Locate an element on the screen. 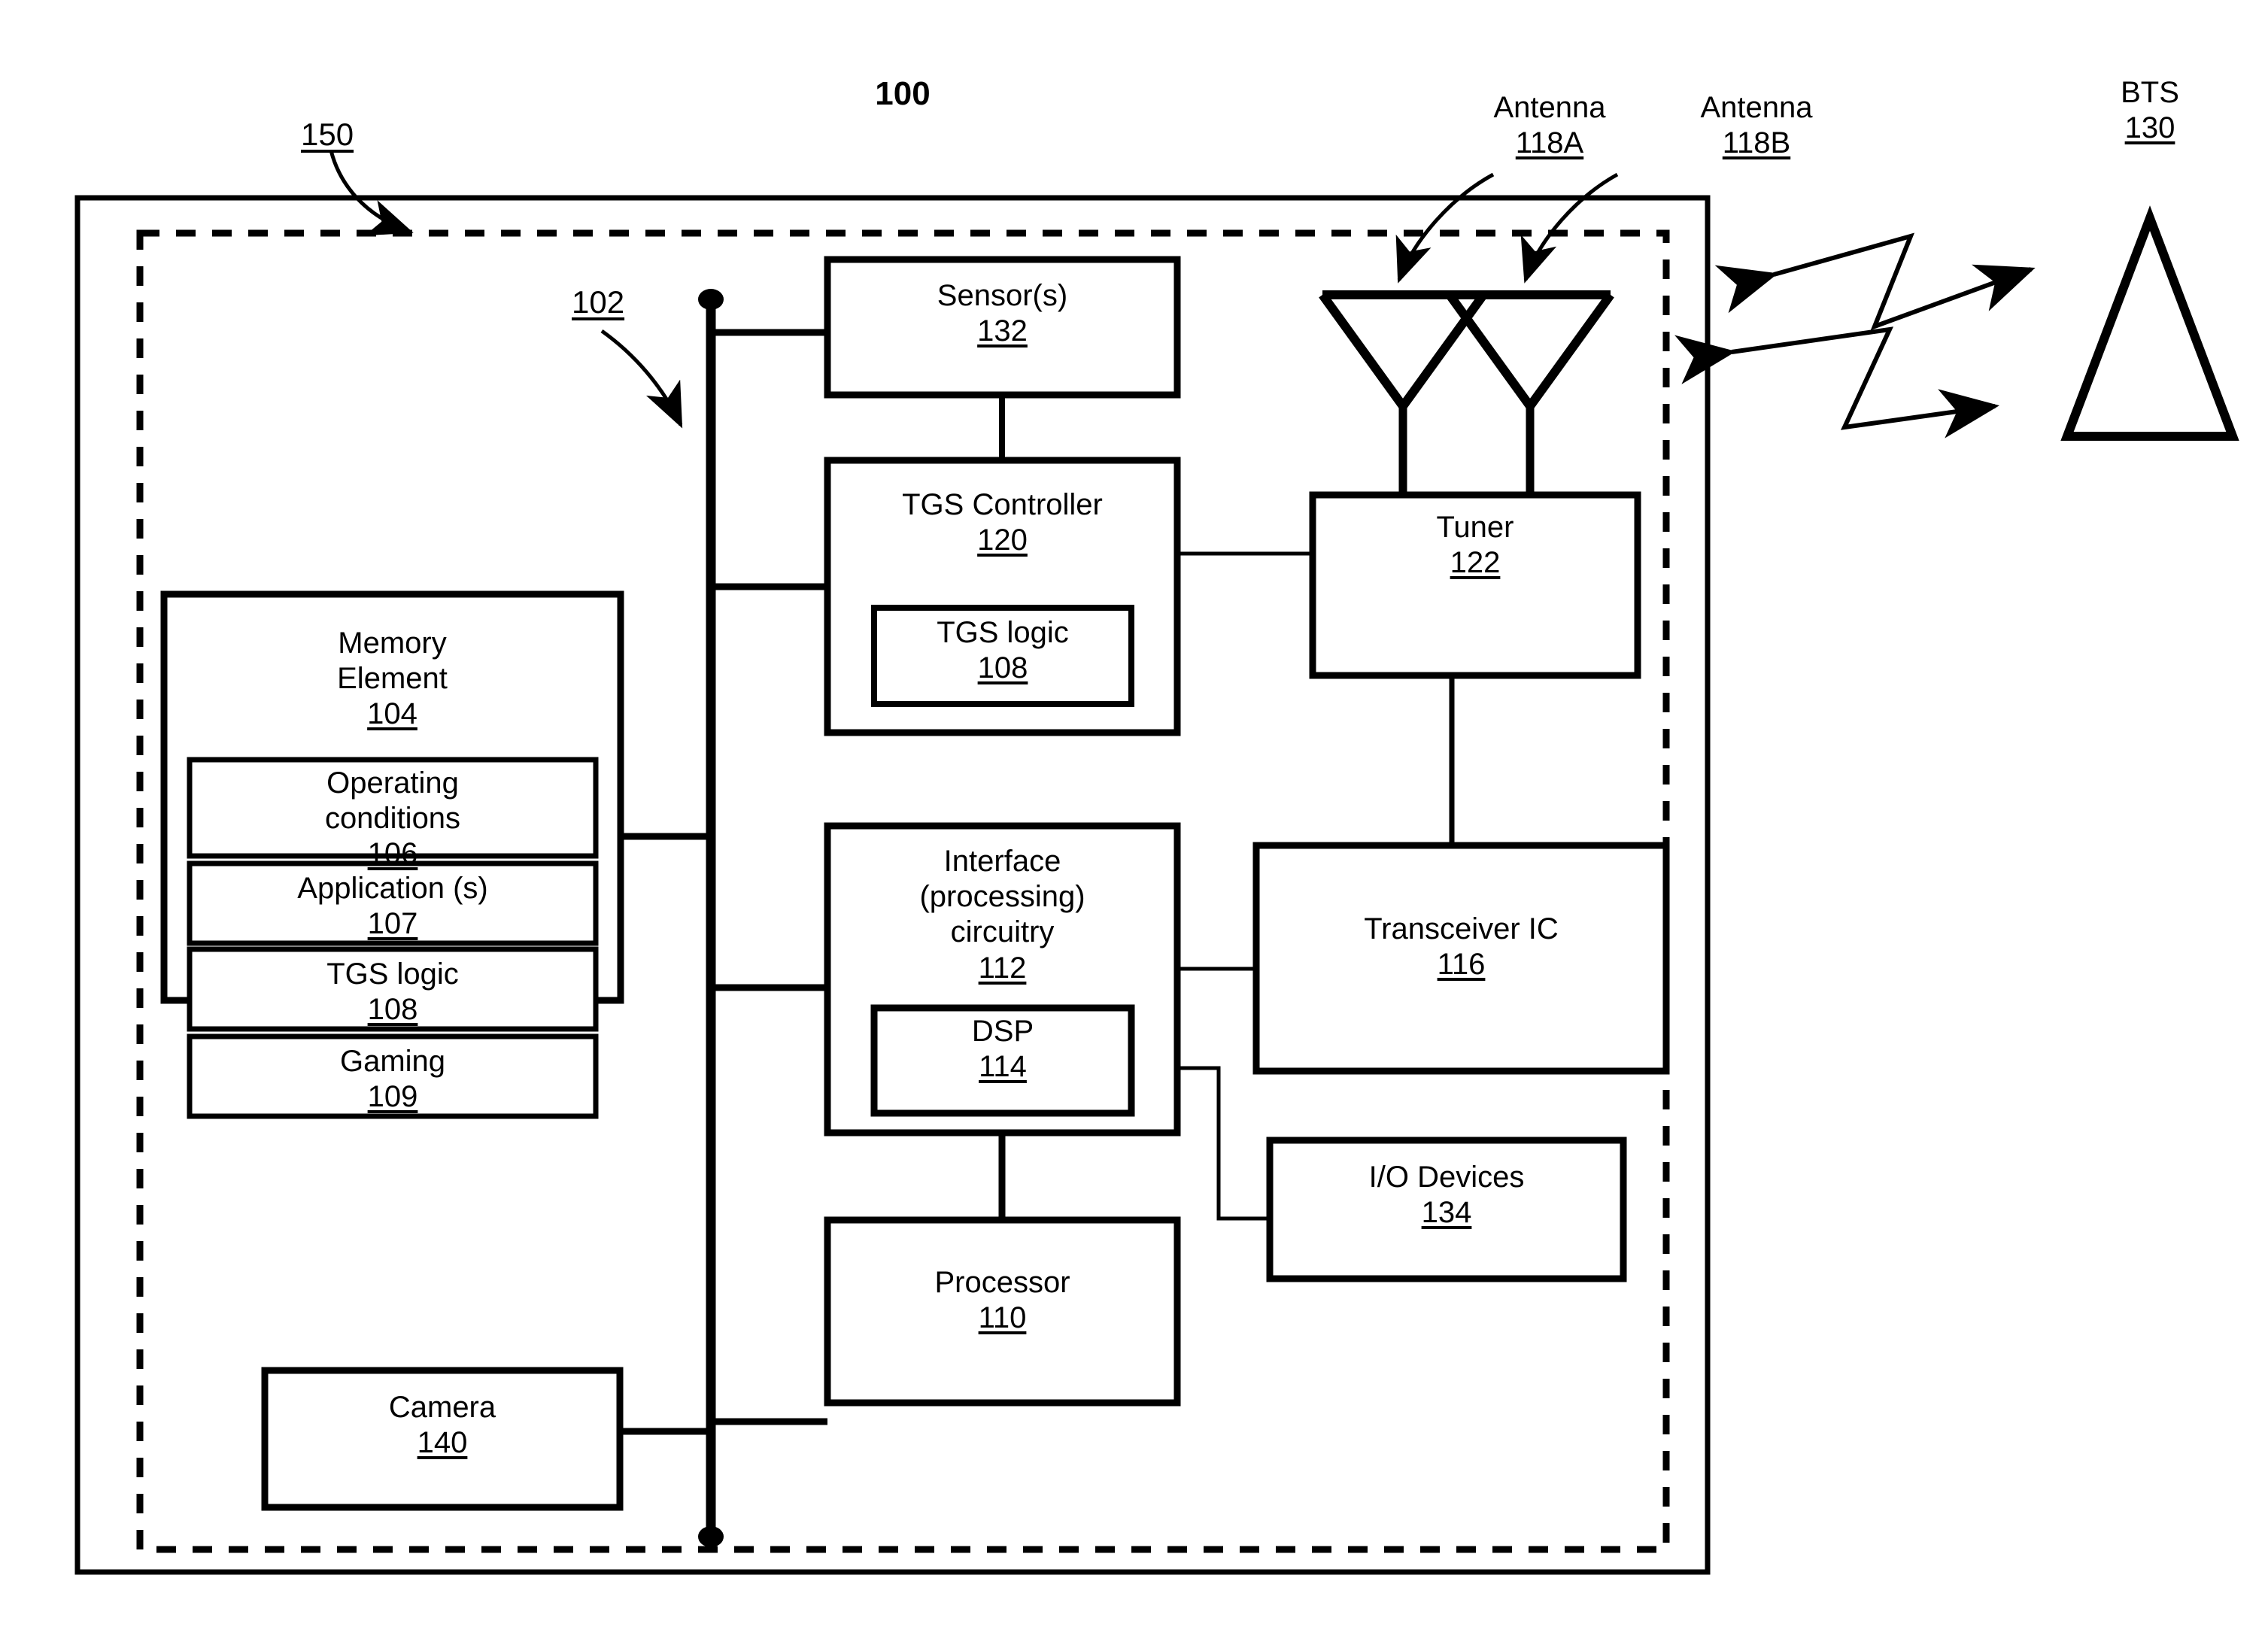  antenna-118a-ref: 118A is located at coordinates (1549, 143).